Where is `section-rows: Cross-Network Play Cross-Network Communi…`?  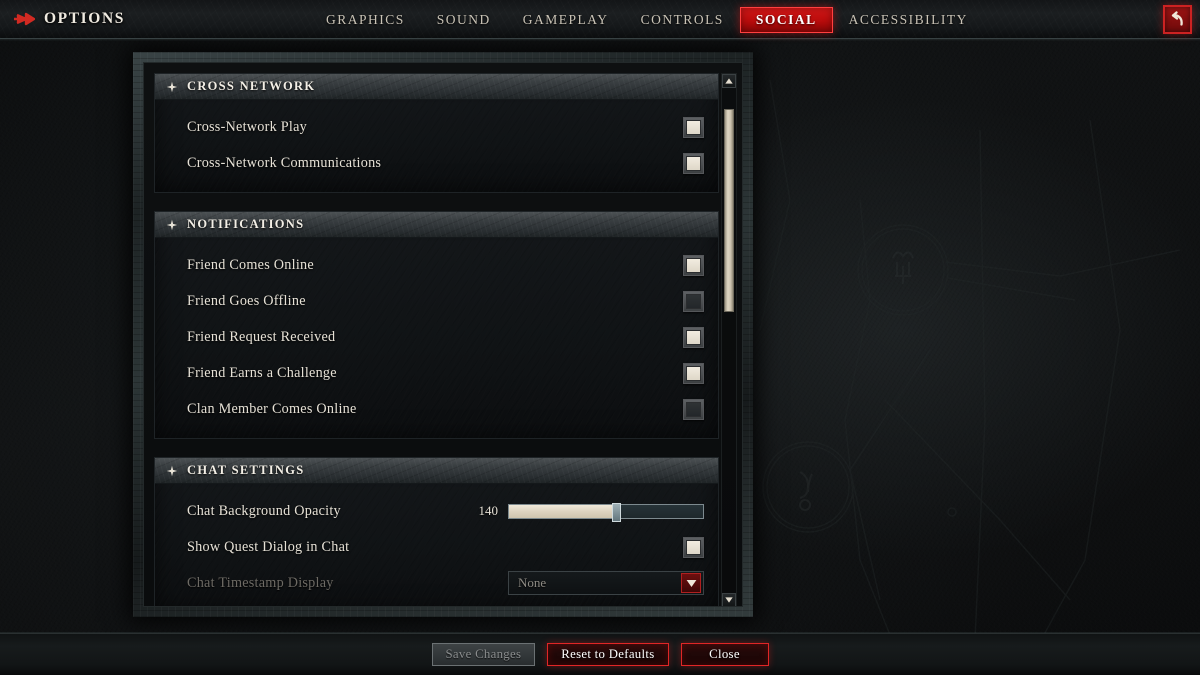 section-rows: Cross-Network Play Cross-Network Communi… is located at coordinates (436, 146).